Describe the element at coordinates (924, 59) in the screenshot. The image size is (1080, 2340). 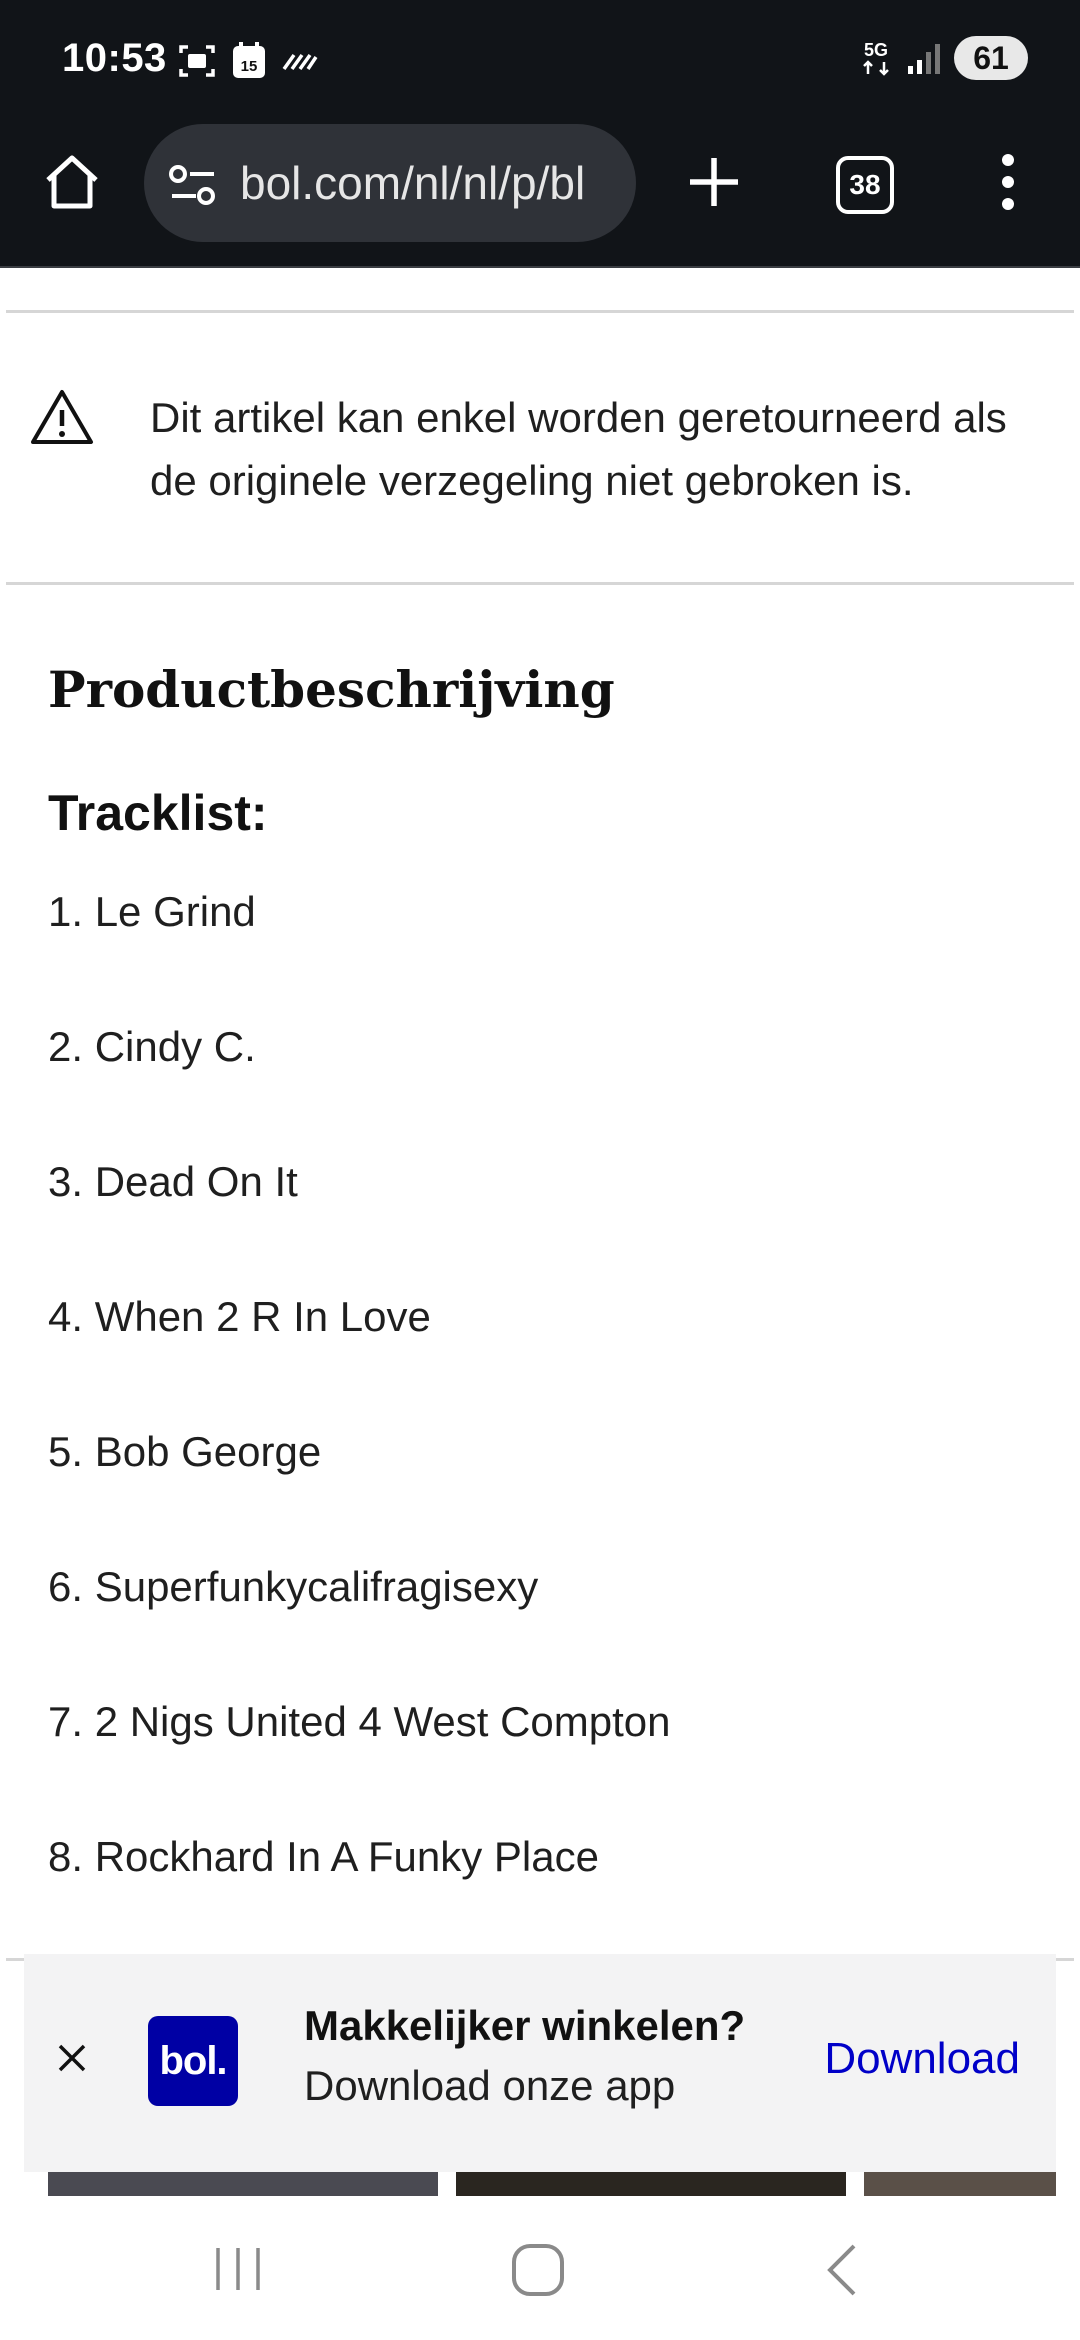
I see `cell-signal-icon` at that location.